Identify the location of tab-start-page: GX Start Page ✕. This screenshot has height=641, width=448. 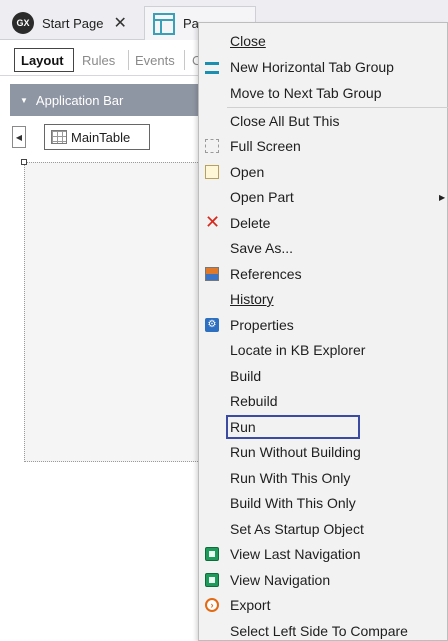
(73, 23).